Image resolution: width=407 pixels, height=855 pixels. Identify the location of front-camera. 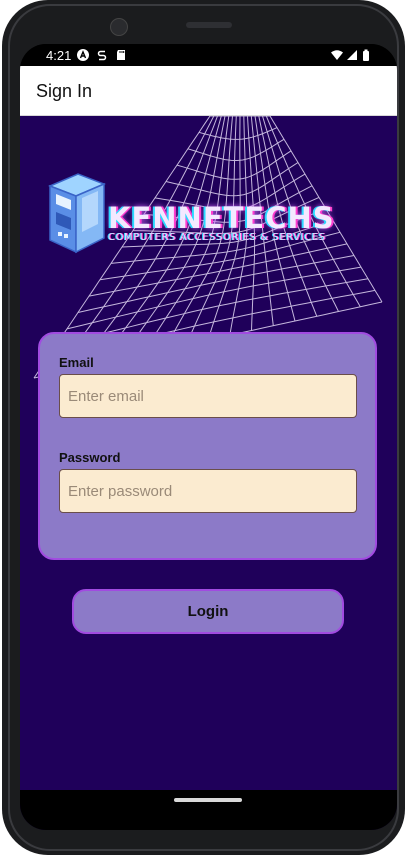
(119, 27).